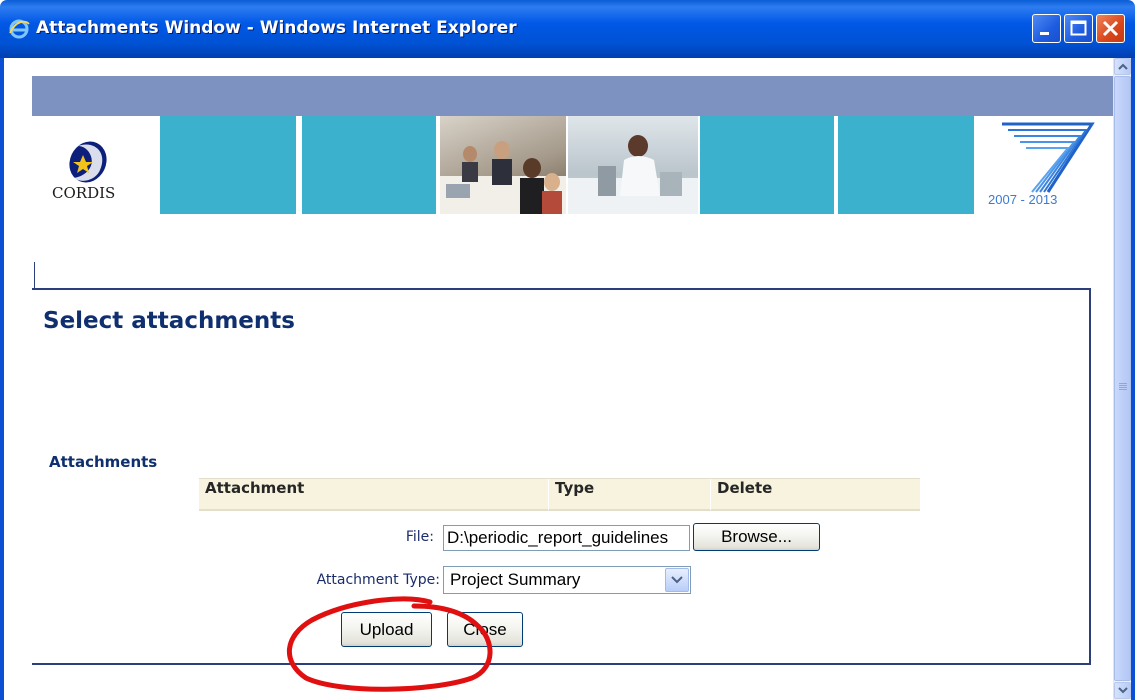 The width and height of the screenshot is (1135, 700). I want to click on header-bar, so click(572, 96).